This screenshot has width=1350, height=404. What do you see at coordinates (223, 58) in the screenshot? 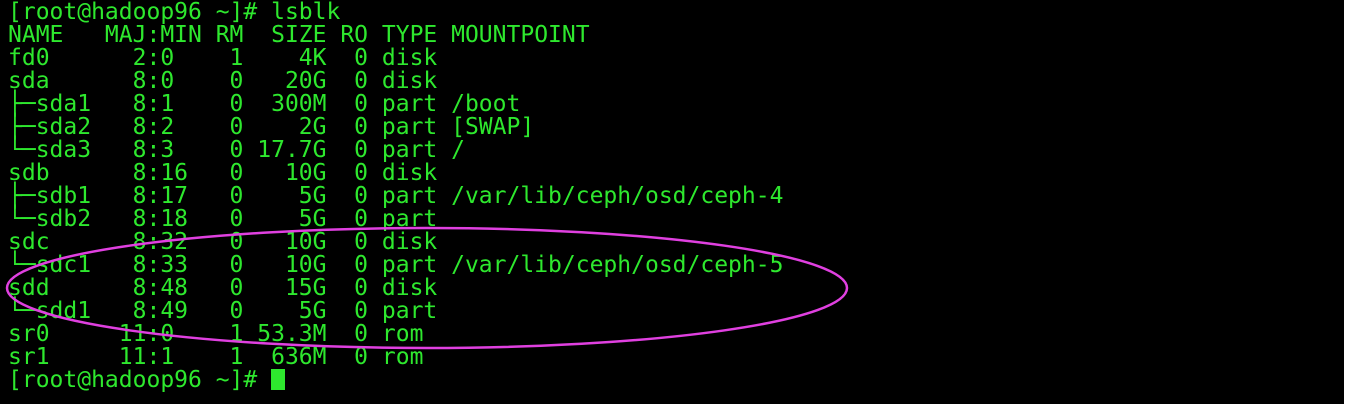
I see `device-row-fd0: fd0 2:0 1 4K 0 disk` at bounding box center [223, 58].